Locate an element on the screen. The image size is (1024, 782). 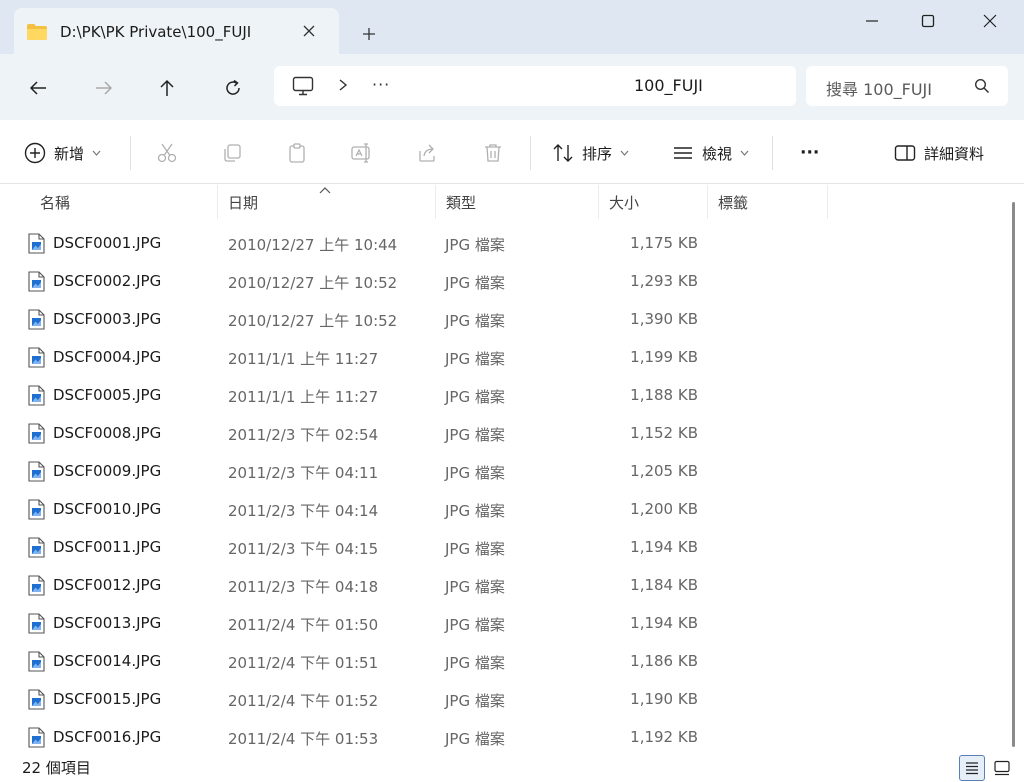
scrollbar-thumb is located at coordinates (1013, 474).